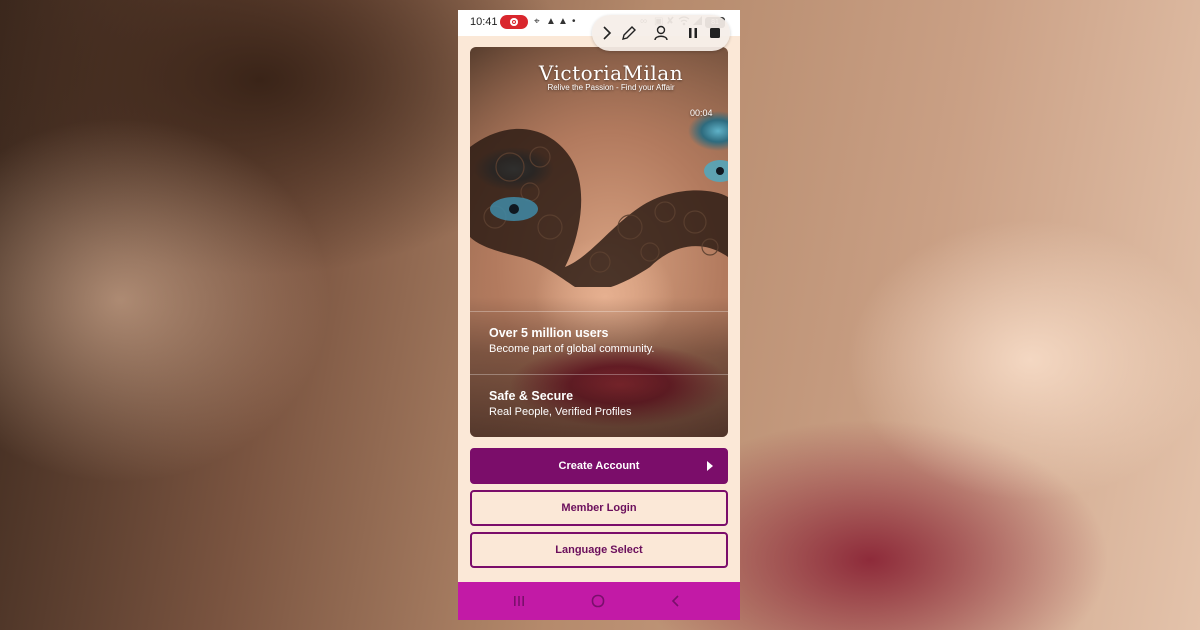 Image resolution: width=1200 pixels, height=630 pixels. What do you see at coordinates (484, 22) in the screenshot?
I see `status-time: 10:41` at bounding box center [484, 22].